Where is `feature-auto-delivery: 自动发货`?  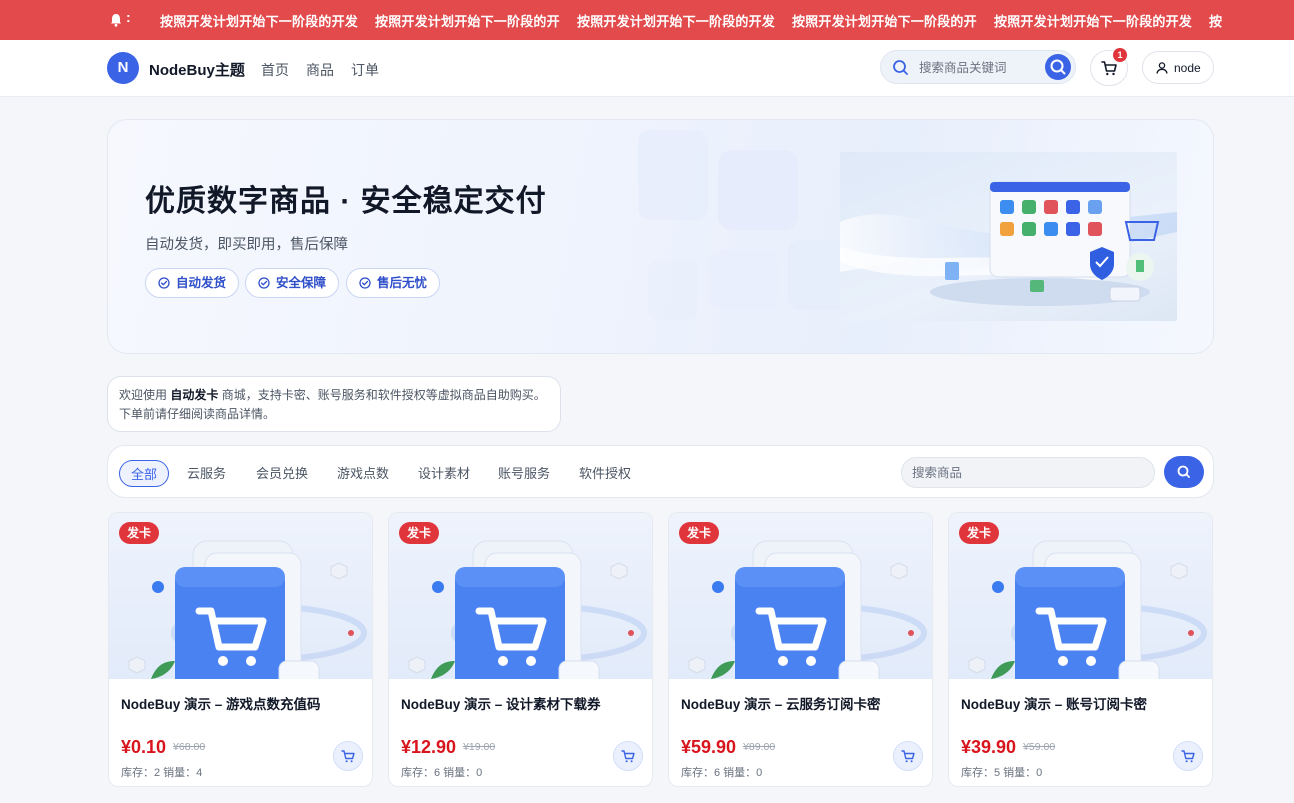 feature-auto-delivery: 自动发货 is located at coordinates (192, 283).